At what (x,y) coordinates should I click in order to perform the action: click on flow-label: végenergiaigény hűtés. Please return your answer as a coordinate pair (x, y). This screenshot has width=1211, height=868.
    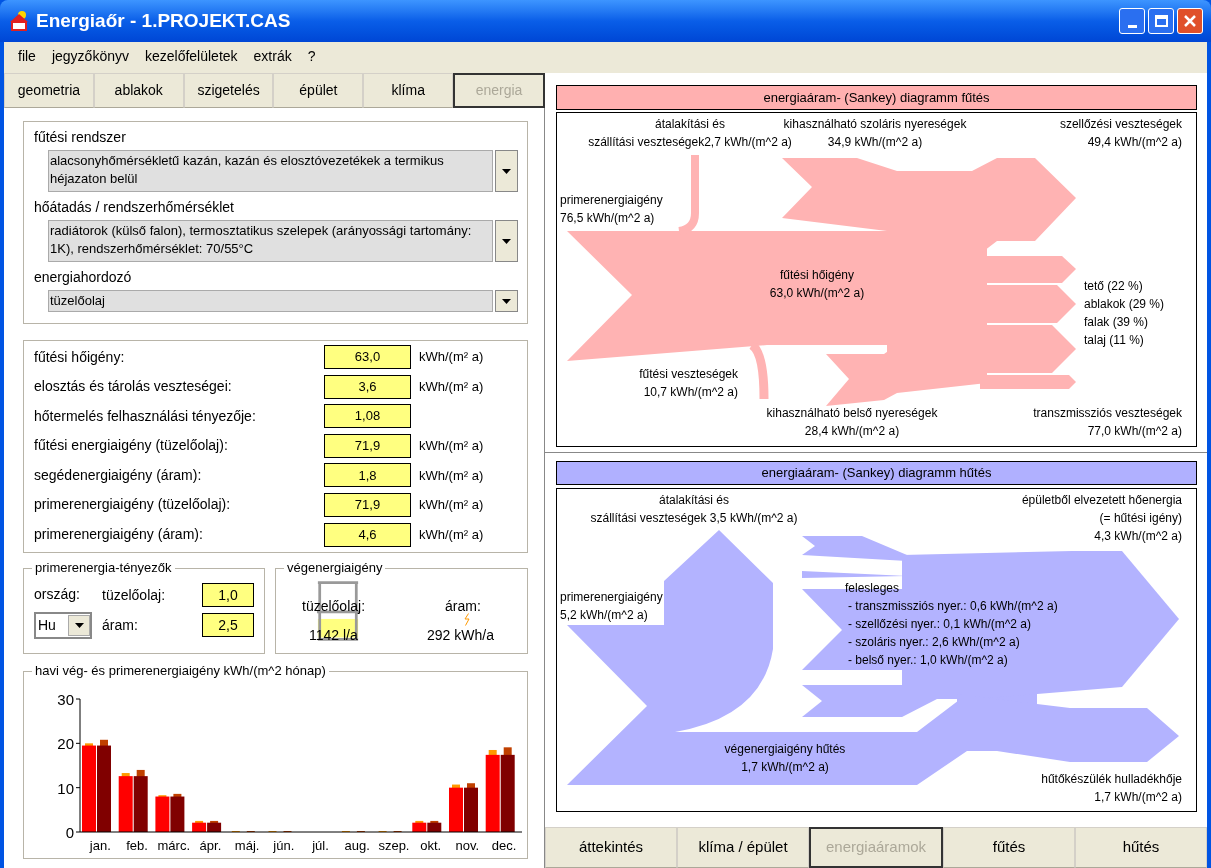
    Looking at the image, I should click on (785, 749).